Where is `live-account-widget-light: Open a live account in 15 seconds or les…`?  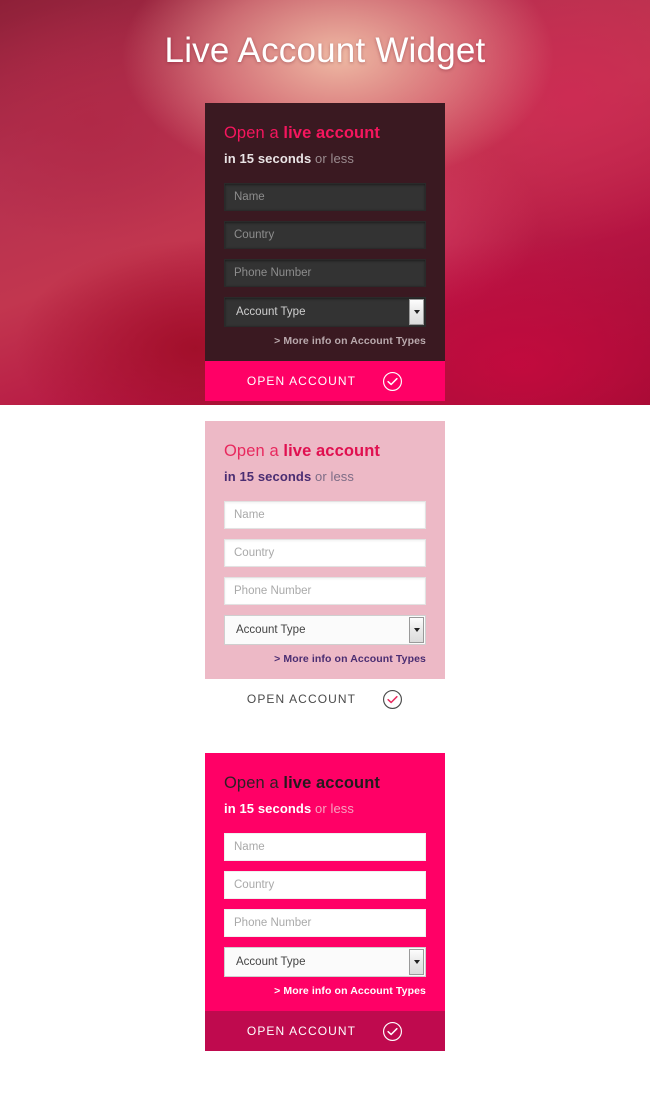 live-account-widget-light: Open a live account in 15 seconds or les… is located at coordinates (325, 570).